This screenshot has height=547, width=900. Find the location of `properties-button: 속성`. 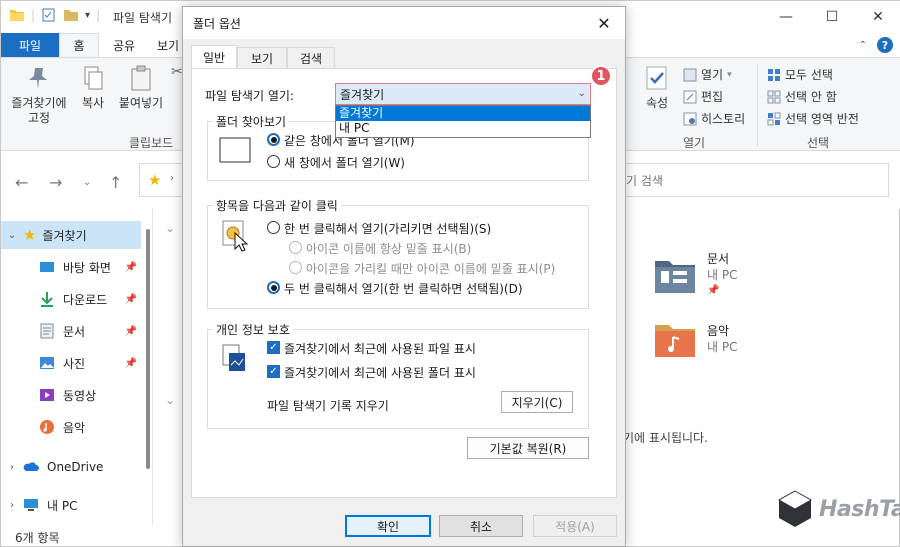

properties-button: 속성 is located at coordinates (657, 87).